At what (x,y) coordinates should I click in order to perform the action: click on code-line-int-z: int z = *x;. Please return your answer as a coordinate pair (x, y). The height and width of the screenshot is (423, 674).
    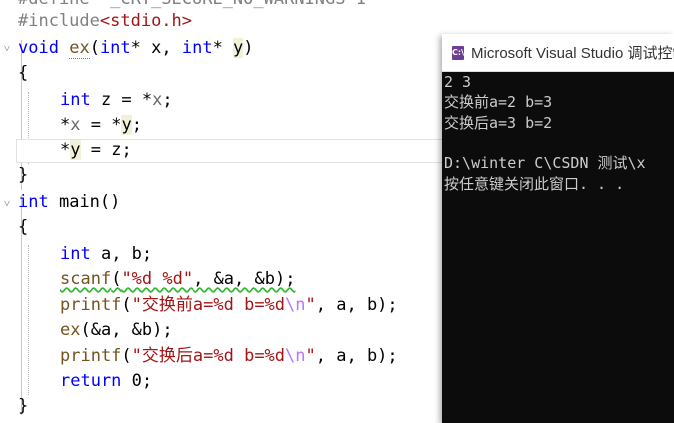
    Looking at the image, I should click on (116, 100).